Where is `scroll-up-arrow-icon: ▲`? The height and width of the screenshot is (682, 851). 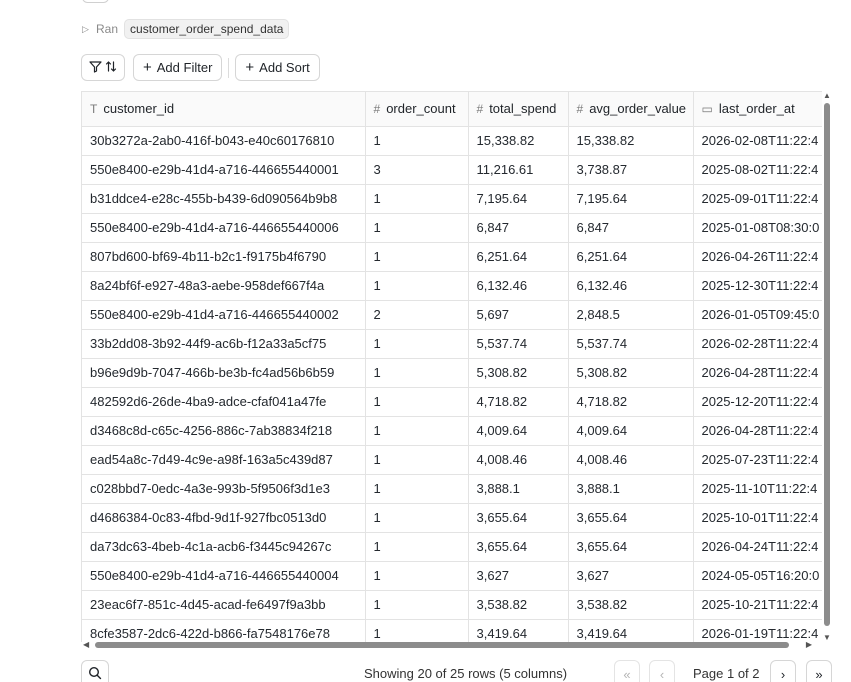 scroll-up-arrow-icon: ▲ is located at coordinates (827, 95).